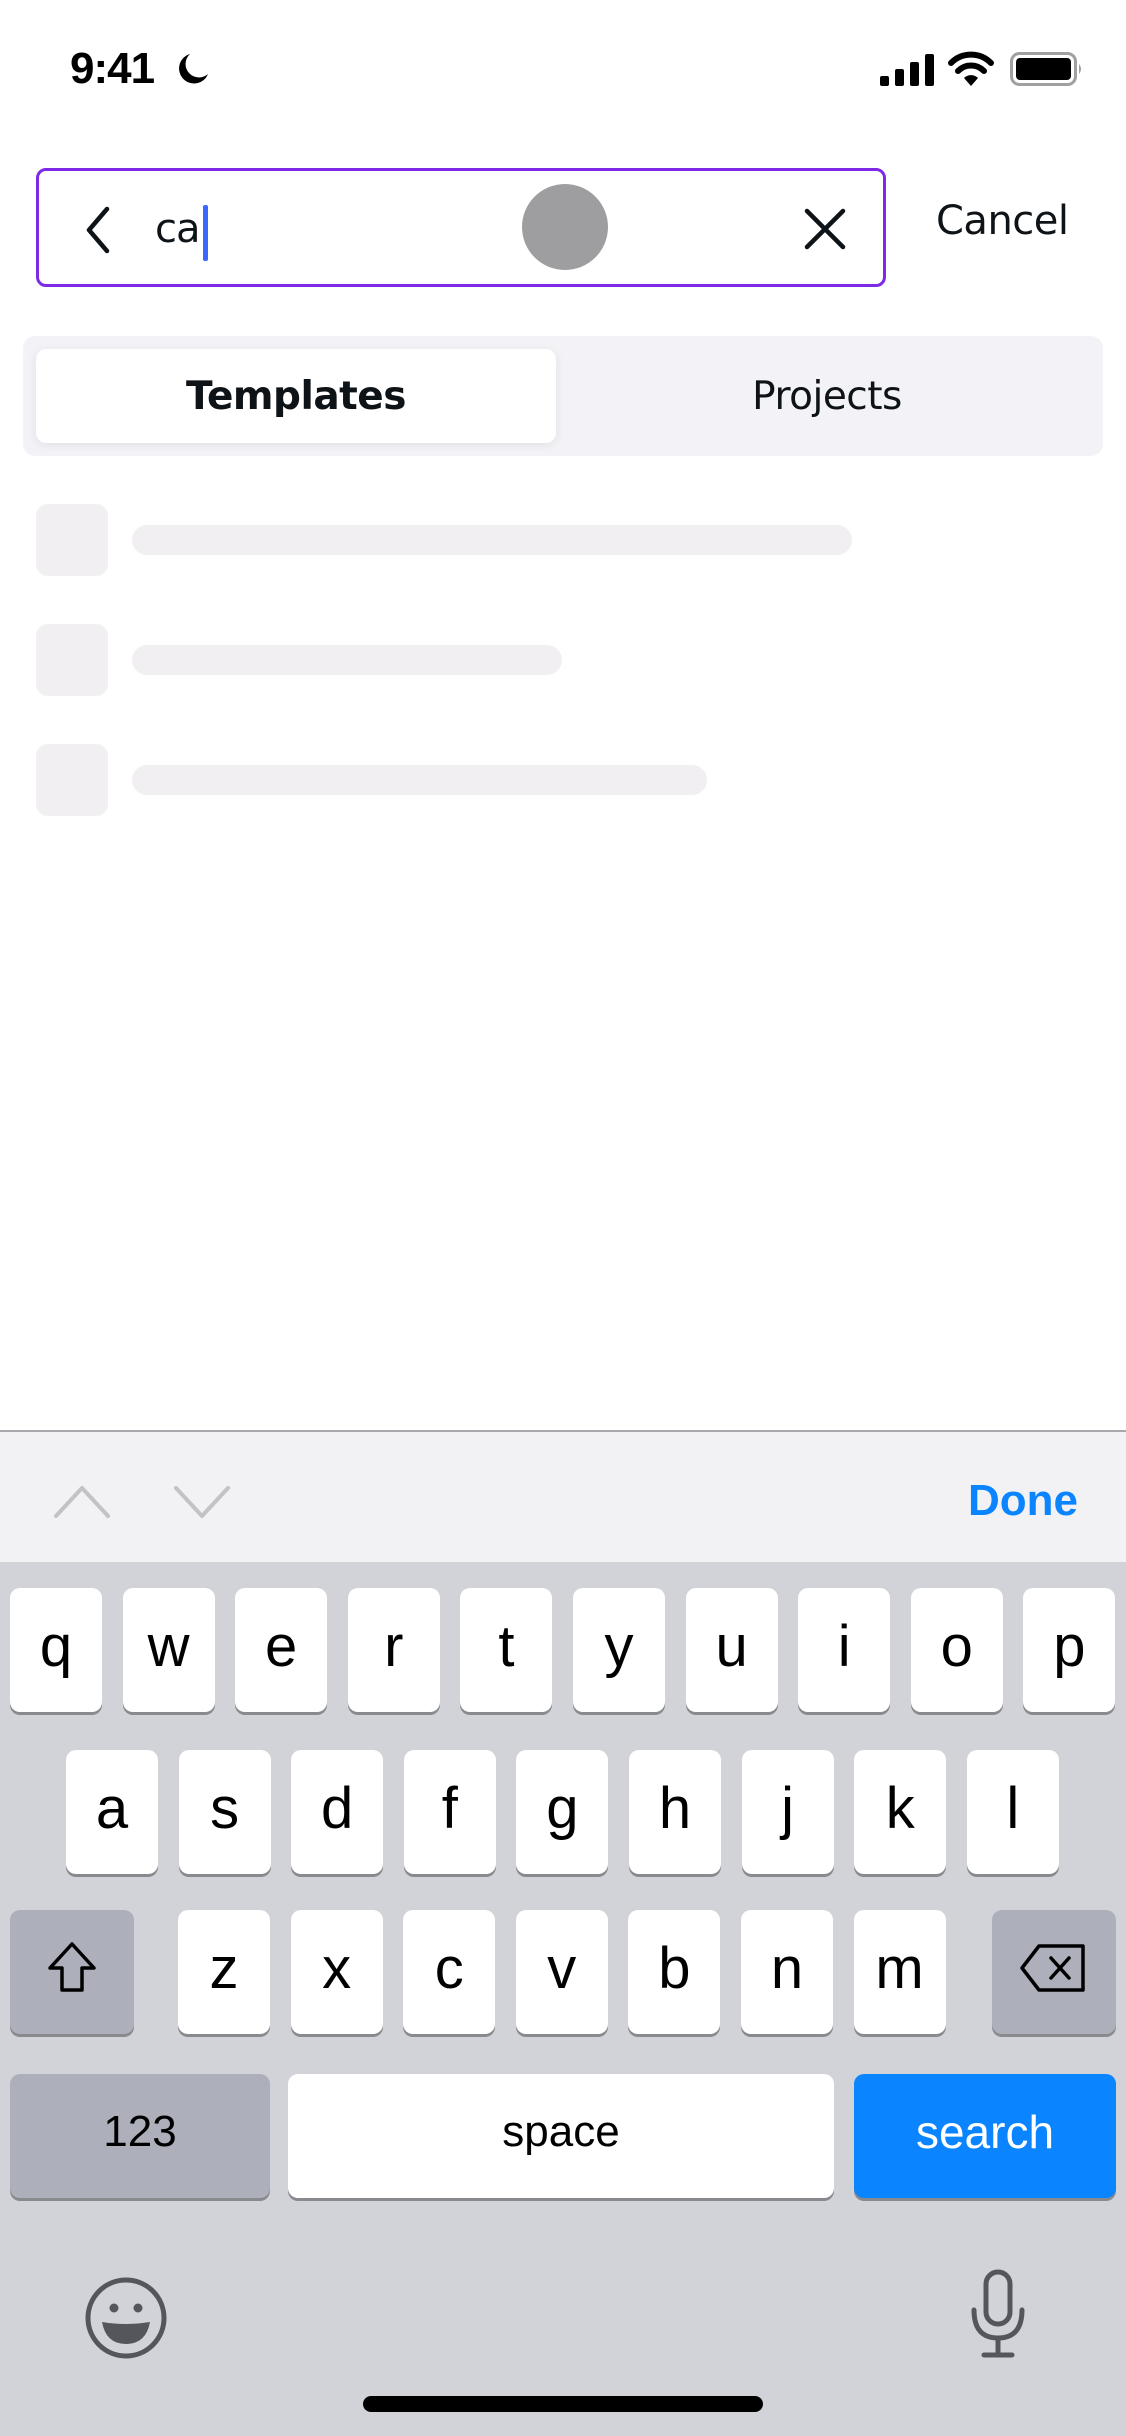  What do you see at coordinates (1012, 1812) in the screenshot?
I see `key-l: l` at bounding box center [1012, 1812].